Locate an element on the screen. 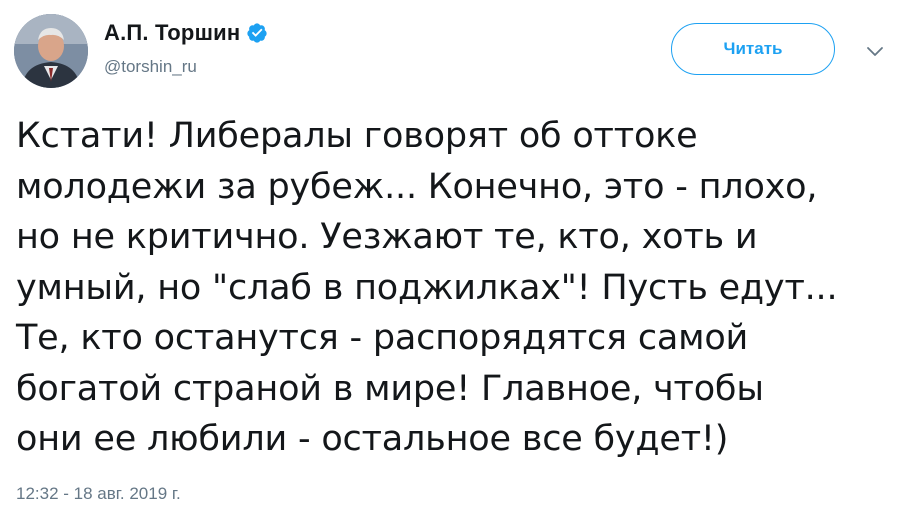  author-block: А.П. Торшин @torshin_ru is located at coordinates (186, 47).